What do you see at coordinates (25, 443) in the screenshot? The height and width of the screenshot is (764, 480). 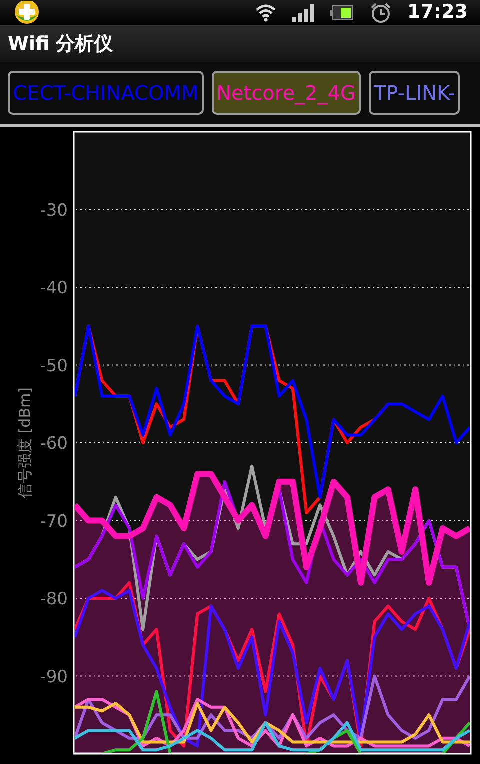 I see `axis-title: 信号强度 [dBm]` at bounding box center [25, 443].